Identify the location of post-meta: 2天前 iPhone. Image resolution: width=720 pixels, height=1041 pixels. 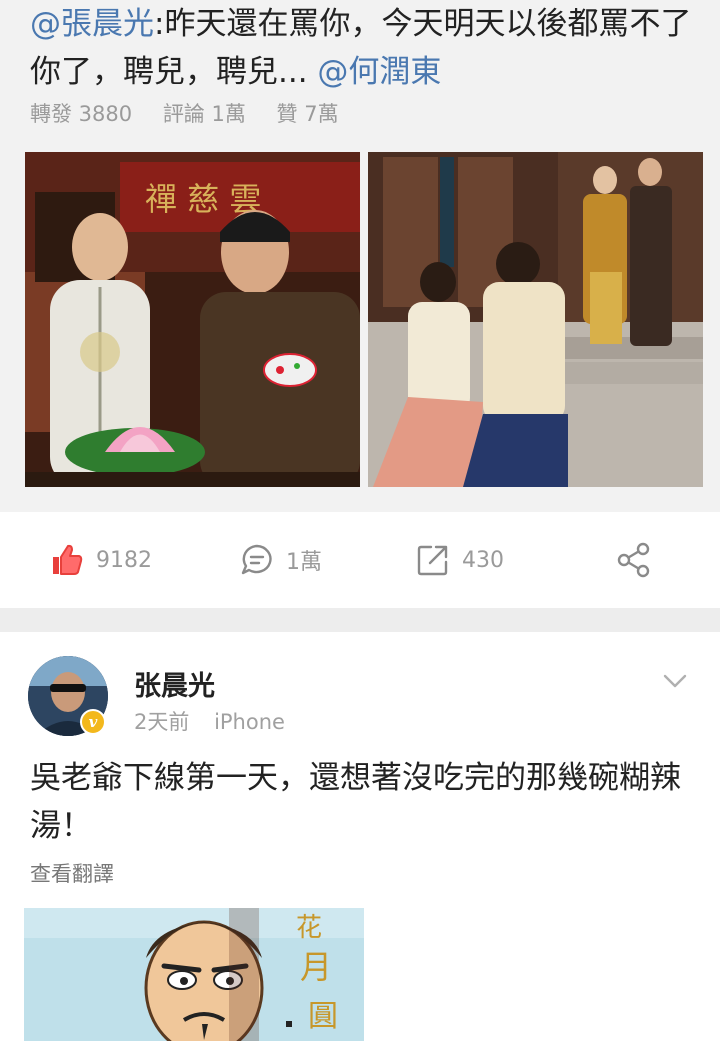
(218, 721).